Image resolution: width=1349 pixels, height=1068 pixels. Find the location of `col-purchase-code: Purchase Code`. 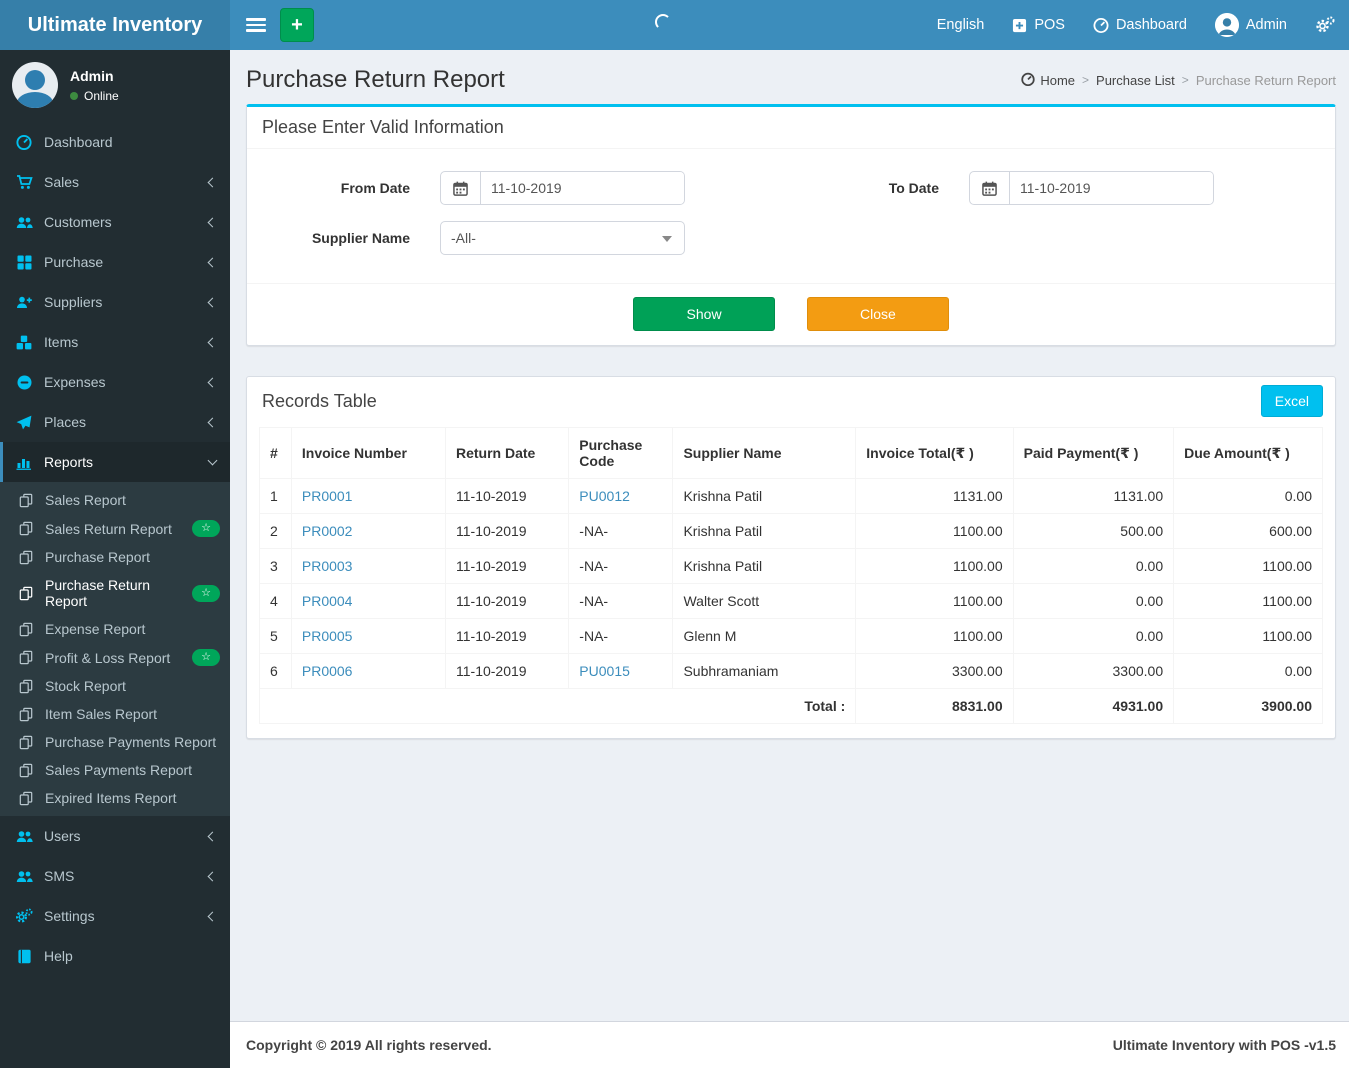

col-purchase-code: Purchase Code is located at coordinates (621, 453).